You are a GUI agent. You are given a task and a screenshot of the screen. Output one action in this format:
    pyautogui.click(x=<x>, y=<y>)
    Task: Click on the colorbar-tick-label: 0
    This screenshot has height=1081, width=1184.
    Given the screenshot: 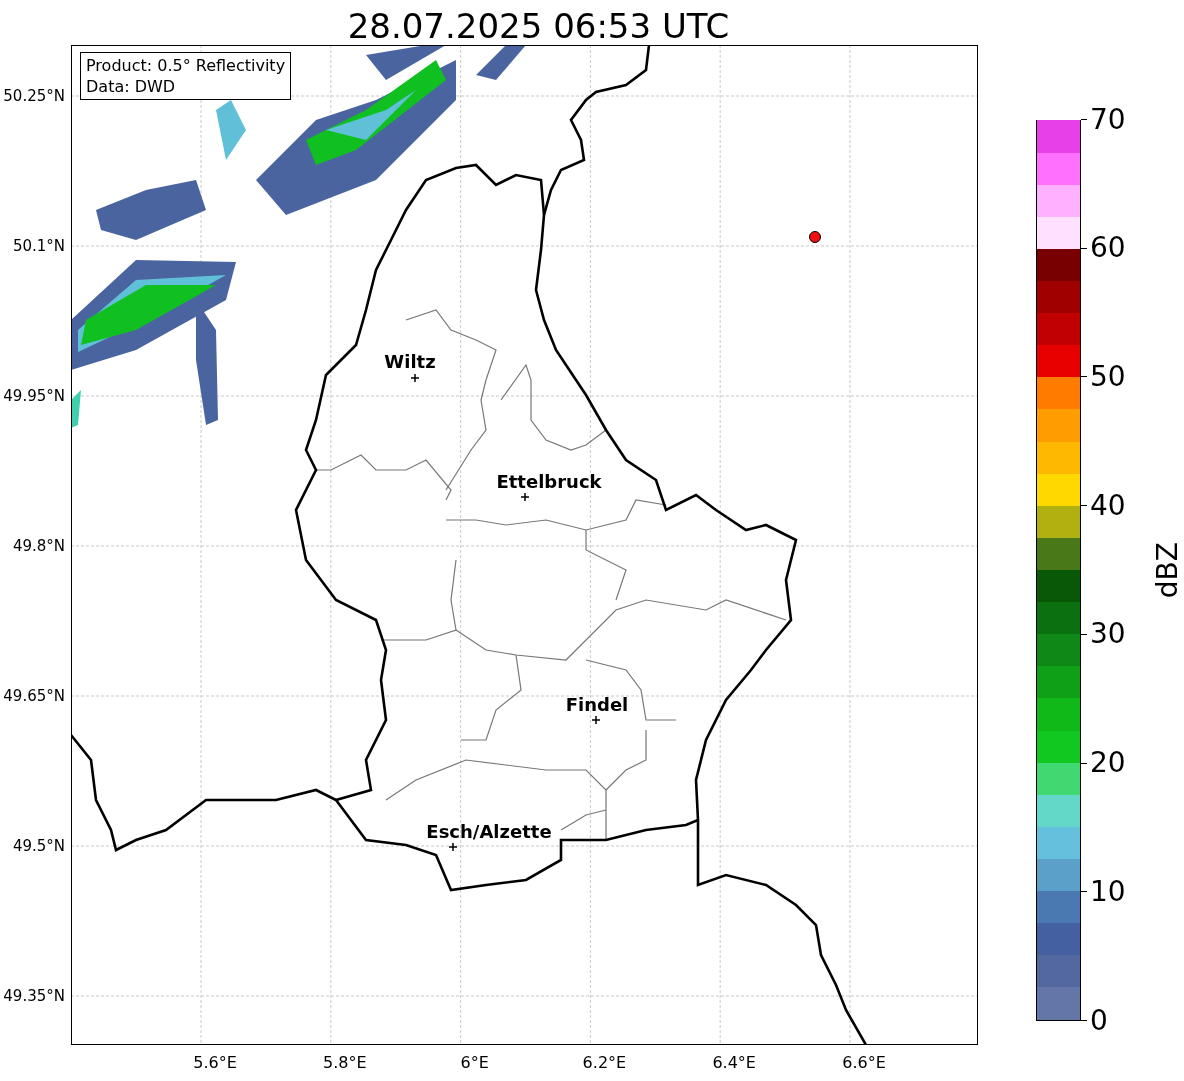 What is the action you would take?
    pyautogui.click(x=1099, y=1020)
    